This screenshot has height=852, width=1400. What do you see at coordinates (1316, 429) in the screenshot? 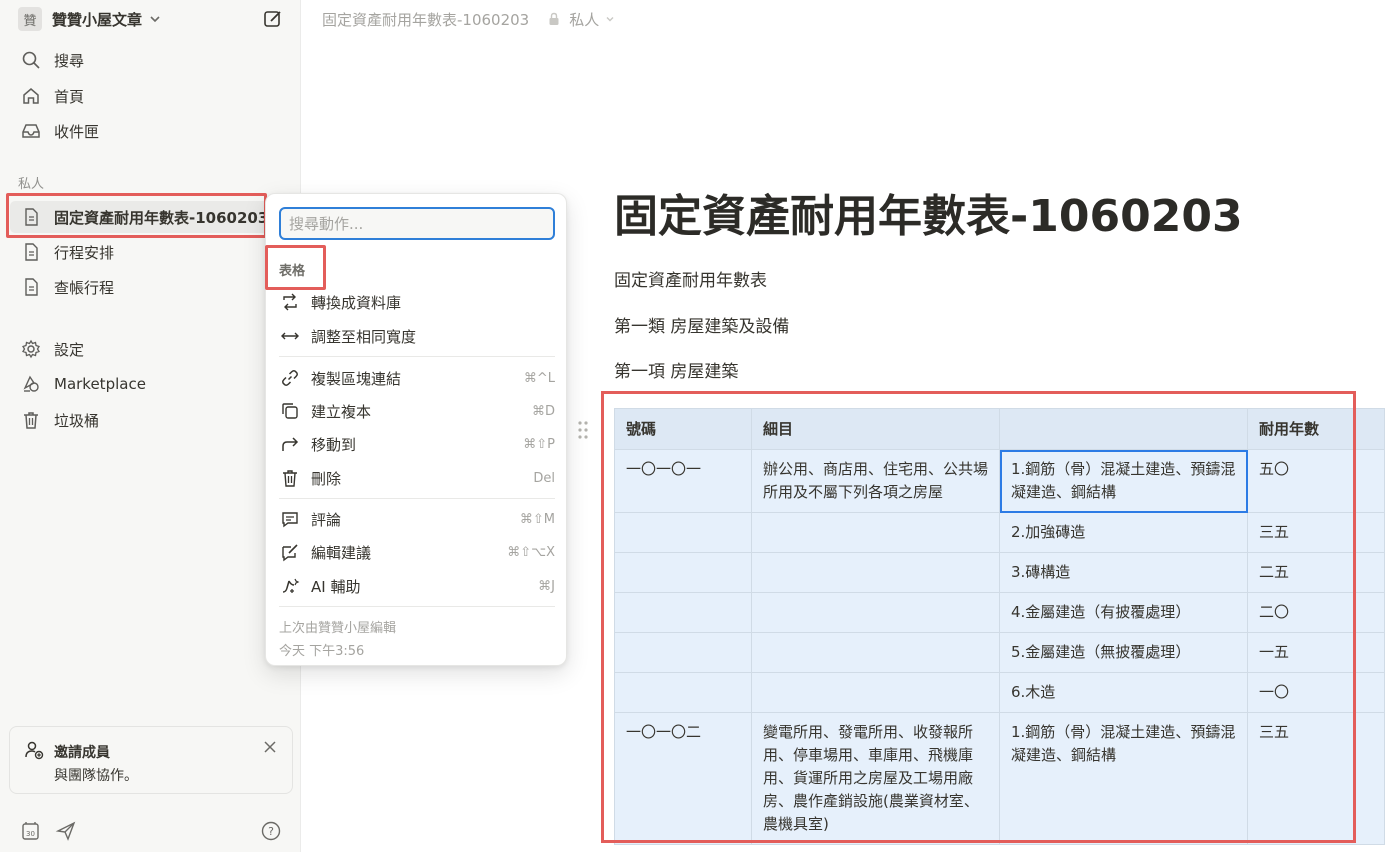
I see `table-header-cell: 耐用年數` at bounding box center [1316, 429].